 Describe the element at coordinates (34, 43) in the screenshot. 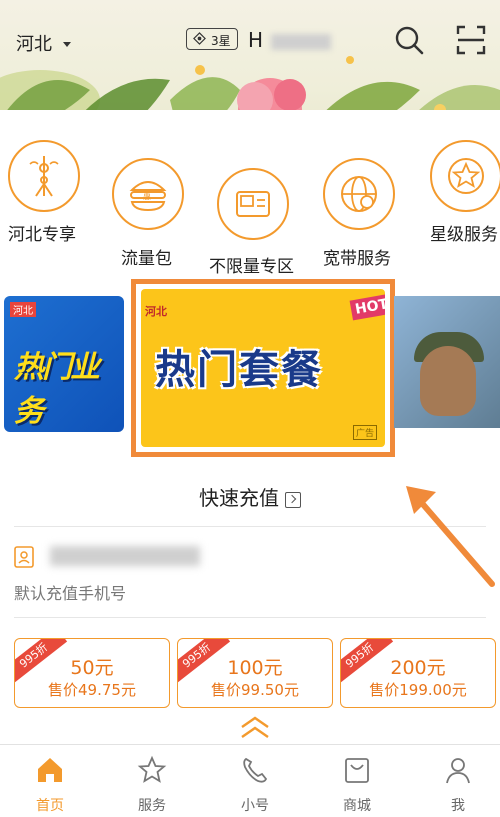

I see `region-selector: 河北` at that location.